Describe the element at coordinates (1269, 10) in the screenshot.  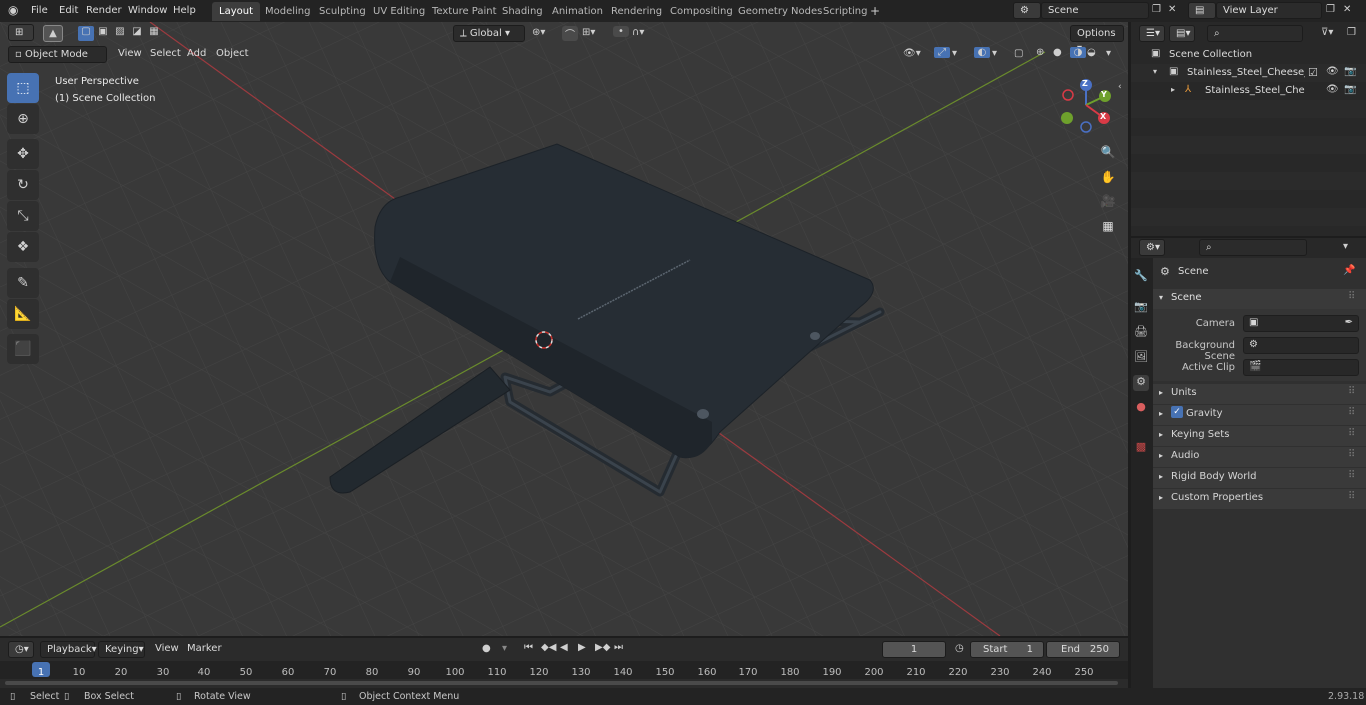
I see `view-layer-field: View Layer` at that location.